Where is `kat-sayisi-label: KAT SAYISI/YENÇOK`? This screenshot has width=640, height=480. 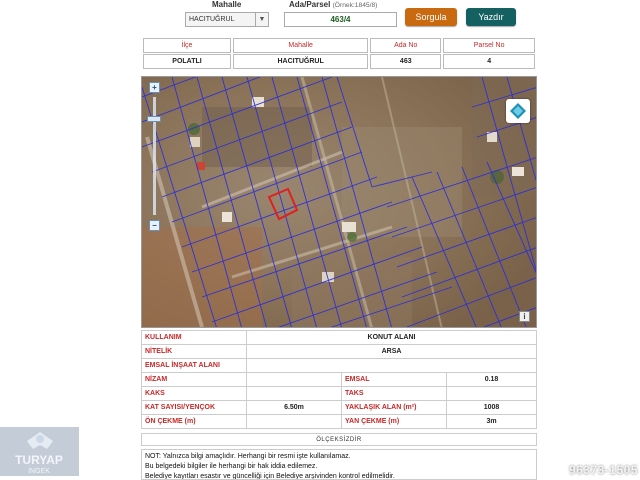
kat-sayisi-label: KAT SAYISI/YENÇOK is located at coordinates (194, 407).